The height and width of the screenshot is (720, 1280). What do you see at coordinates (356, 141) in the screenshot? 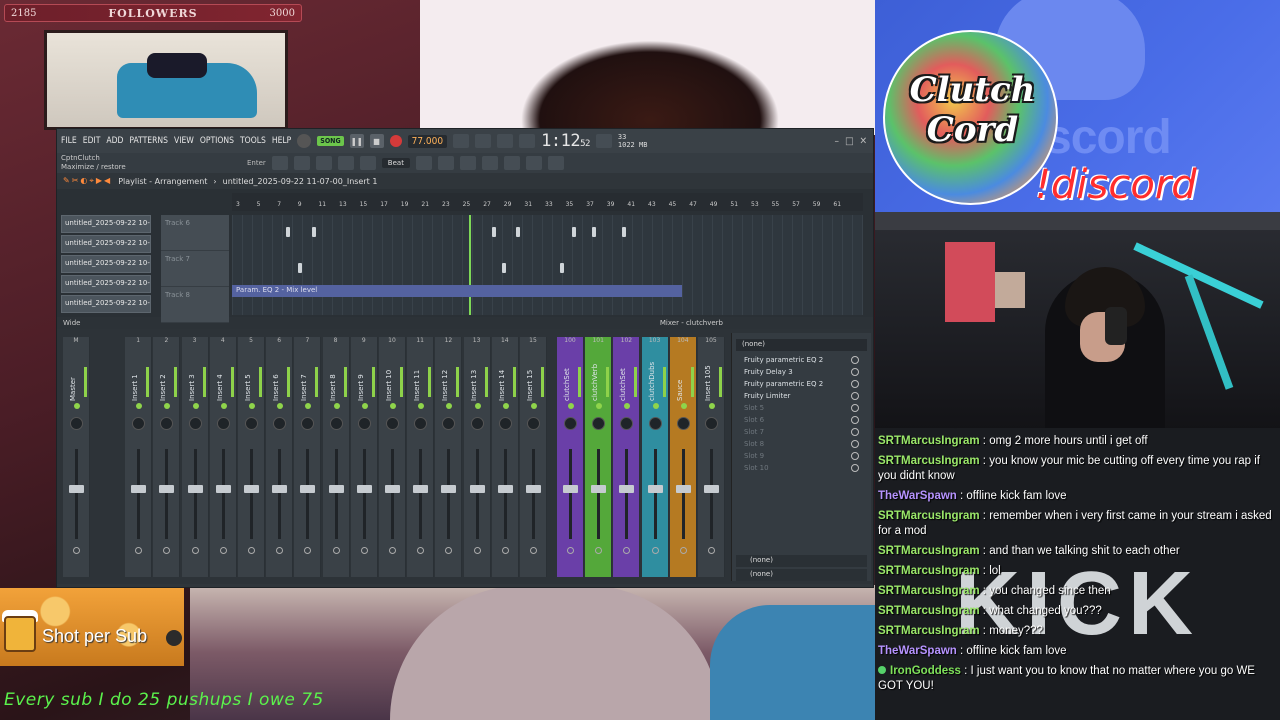
I see `pause-button: ❚❚` at bounding box center [356, 141].